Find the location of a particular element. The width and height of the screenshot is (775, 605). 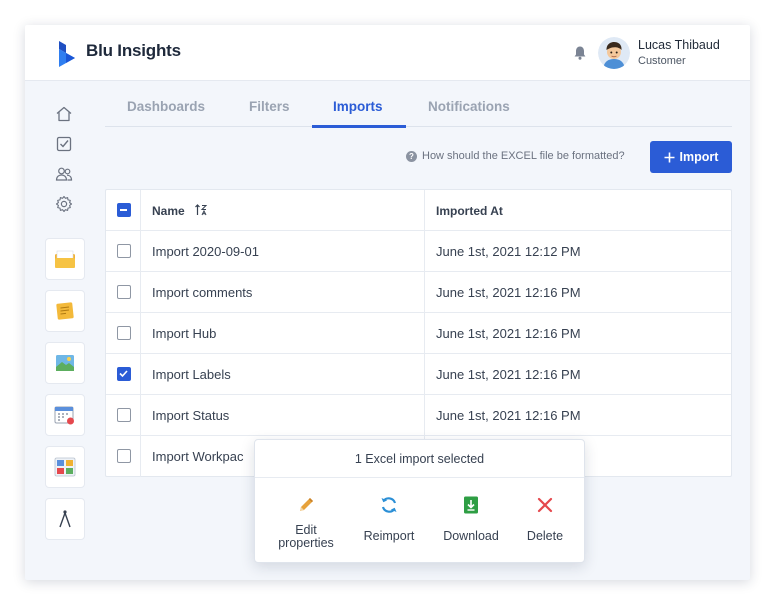

delete-button: Delete is located at coordinates (545, 519).